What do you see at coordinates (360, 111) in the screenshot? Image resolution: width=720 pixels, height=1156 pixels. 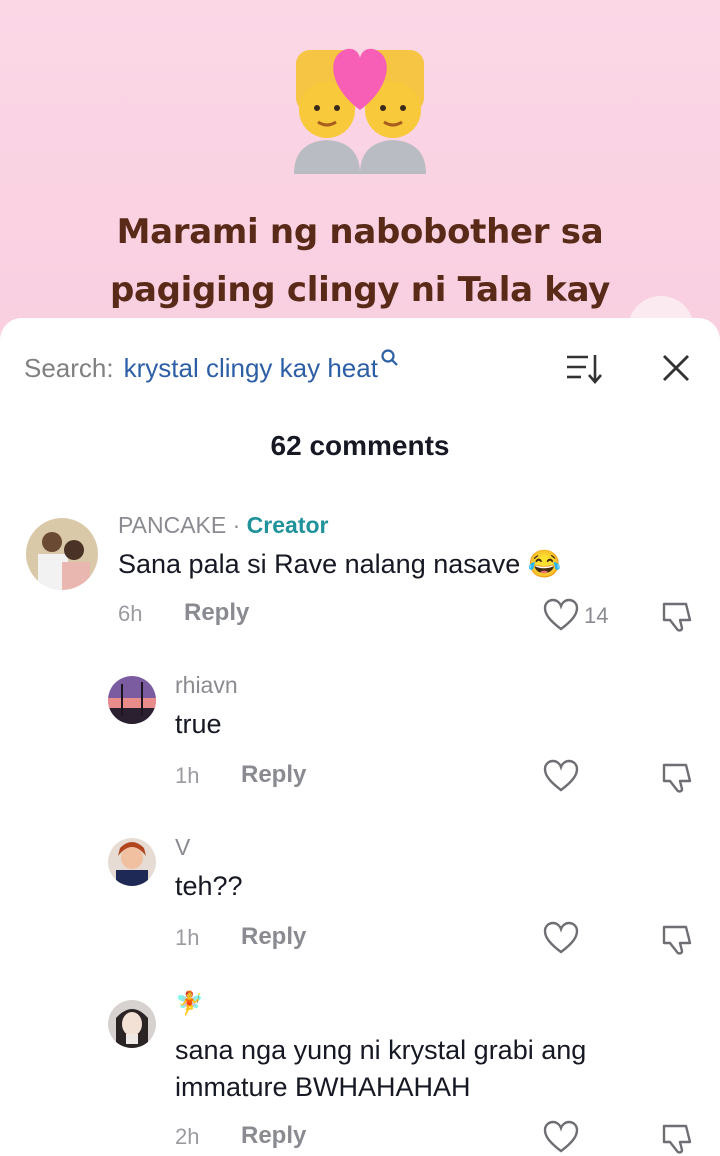 I see `couple-with-heart-icon` at bounding box center [360, 111].